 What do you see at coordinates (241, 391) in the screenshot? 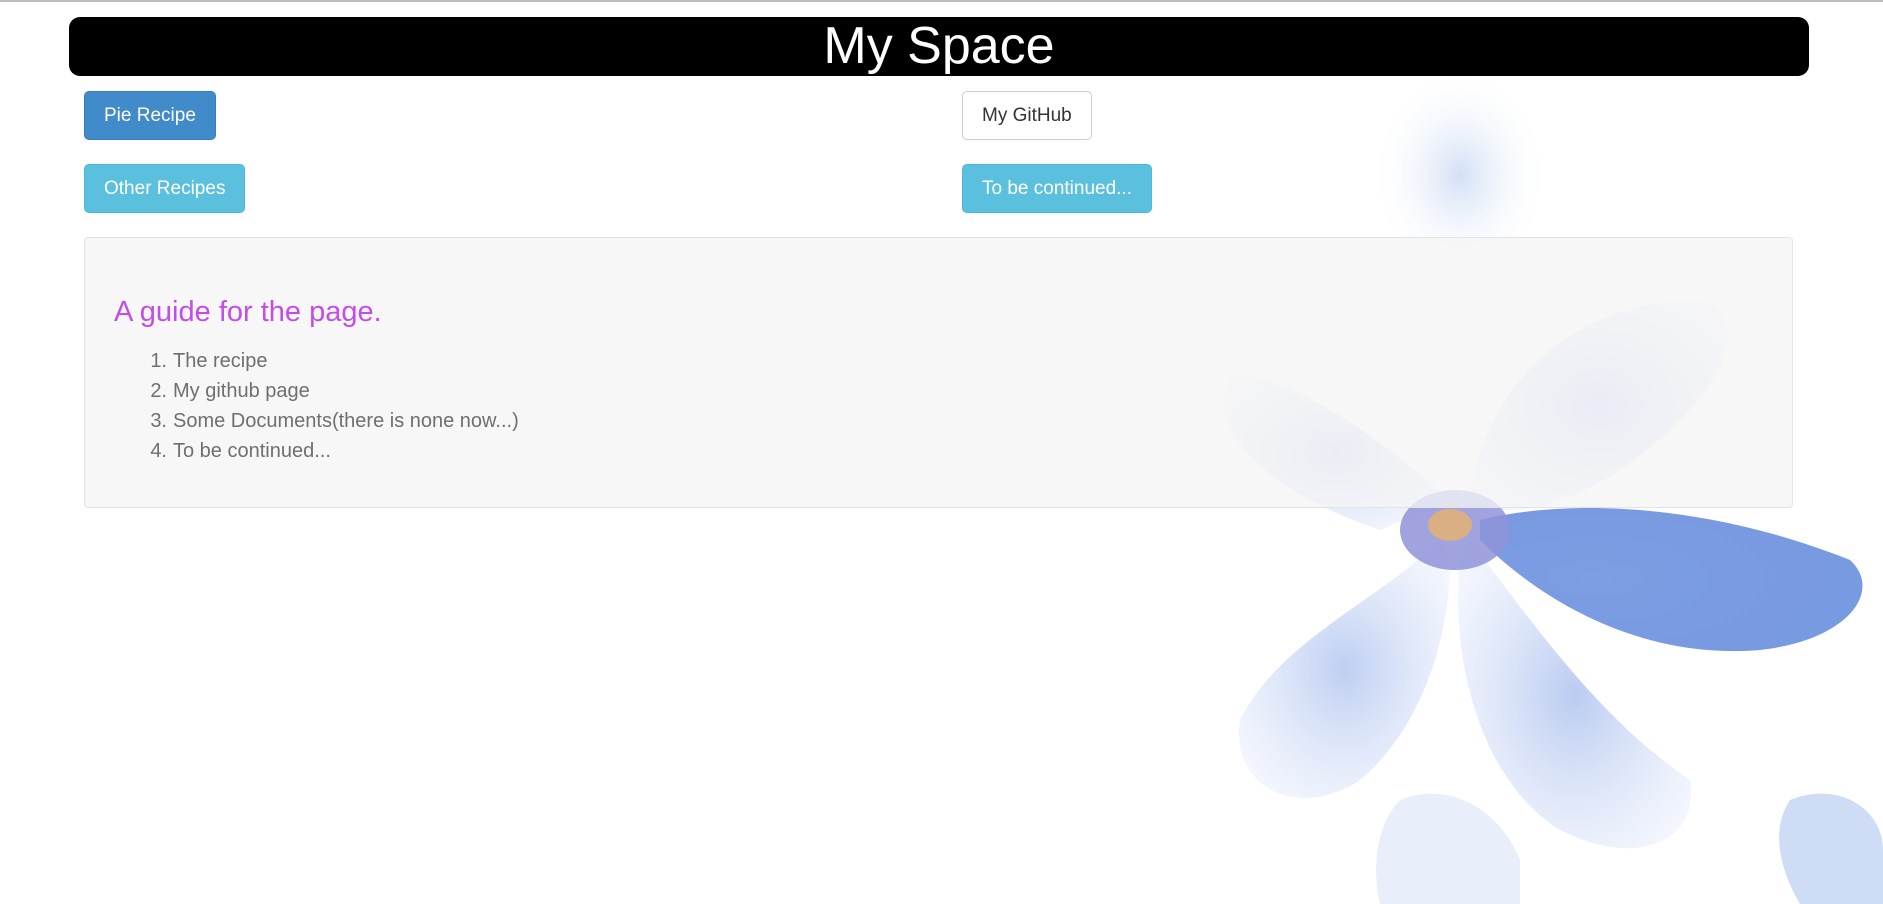
I see `list-item-text: My github page` at bounding box center [241, 391].